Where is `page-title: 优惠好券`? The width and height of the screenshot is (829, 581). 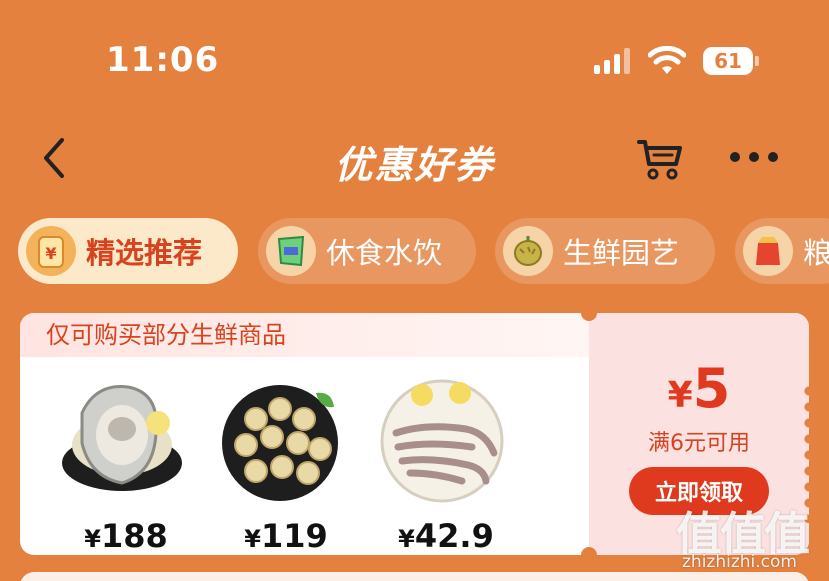
page-title: 优惠好券 is located at coordinates (414, 165).